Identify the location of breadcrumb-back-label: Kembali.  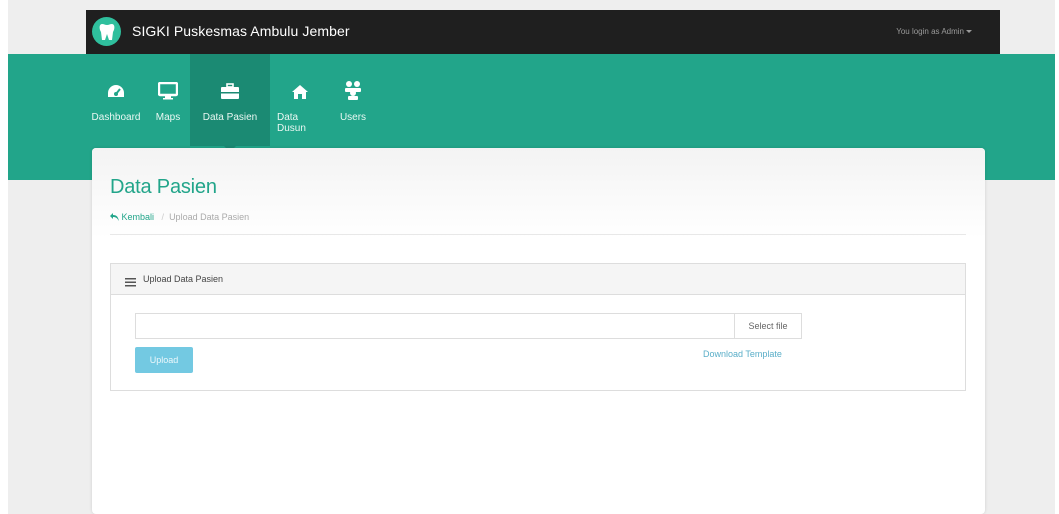
(138, 217).